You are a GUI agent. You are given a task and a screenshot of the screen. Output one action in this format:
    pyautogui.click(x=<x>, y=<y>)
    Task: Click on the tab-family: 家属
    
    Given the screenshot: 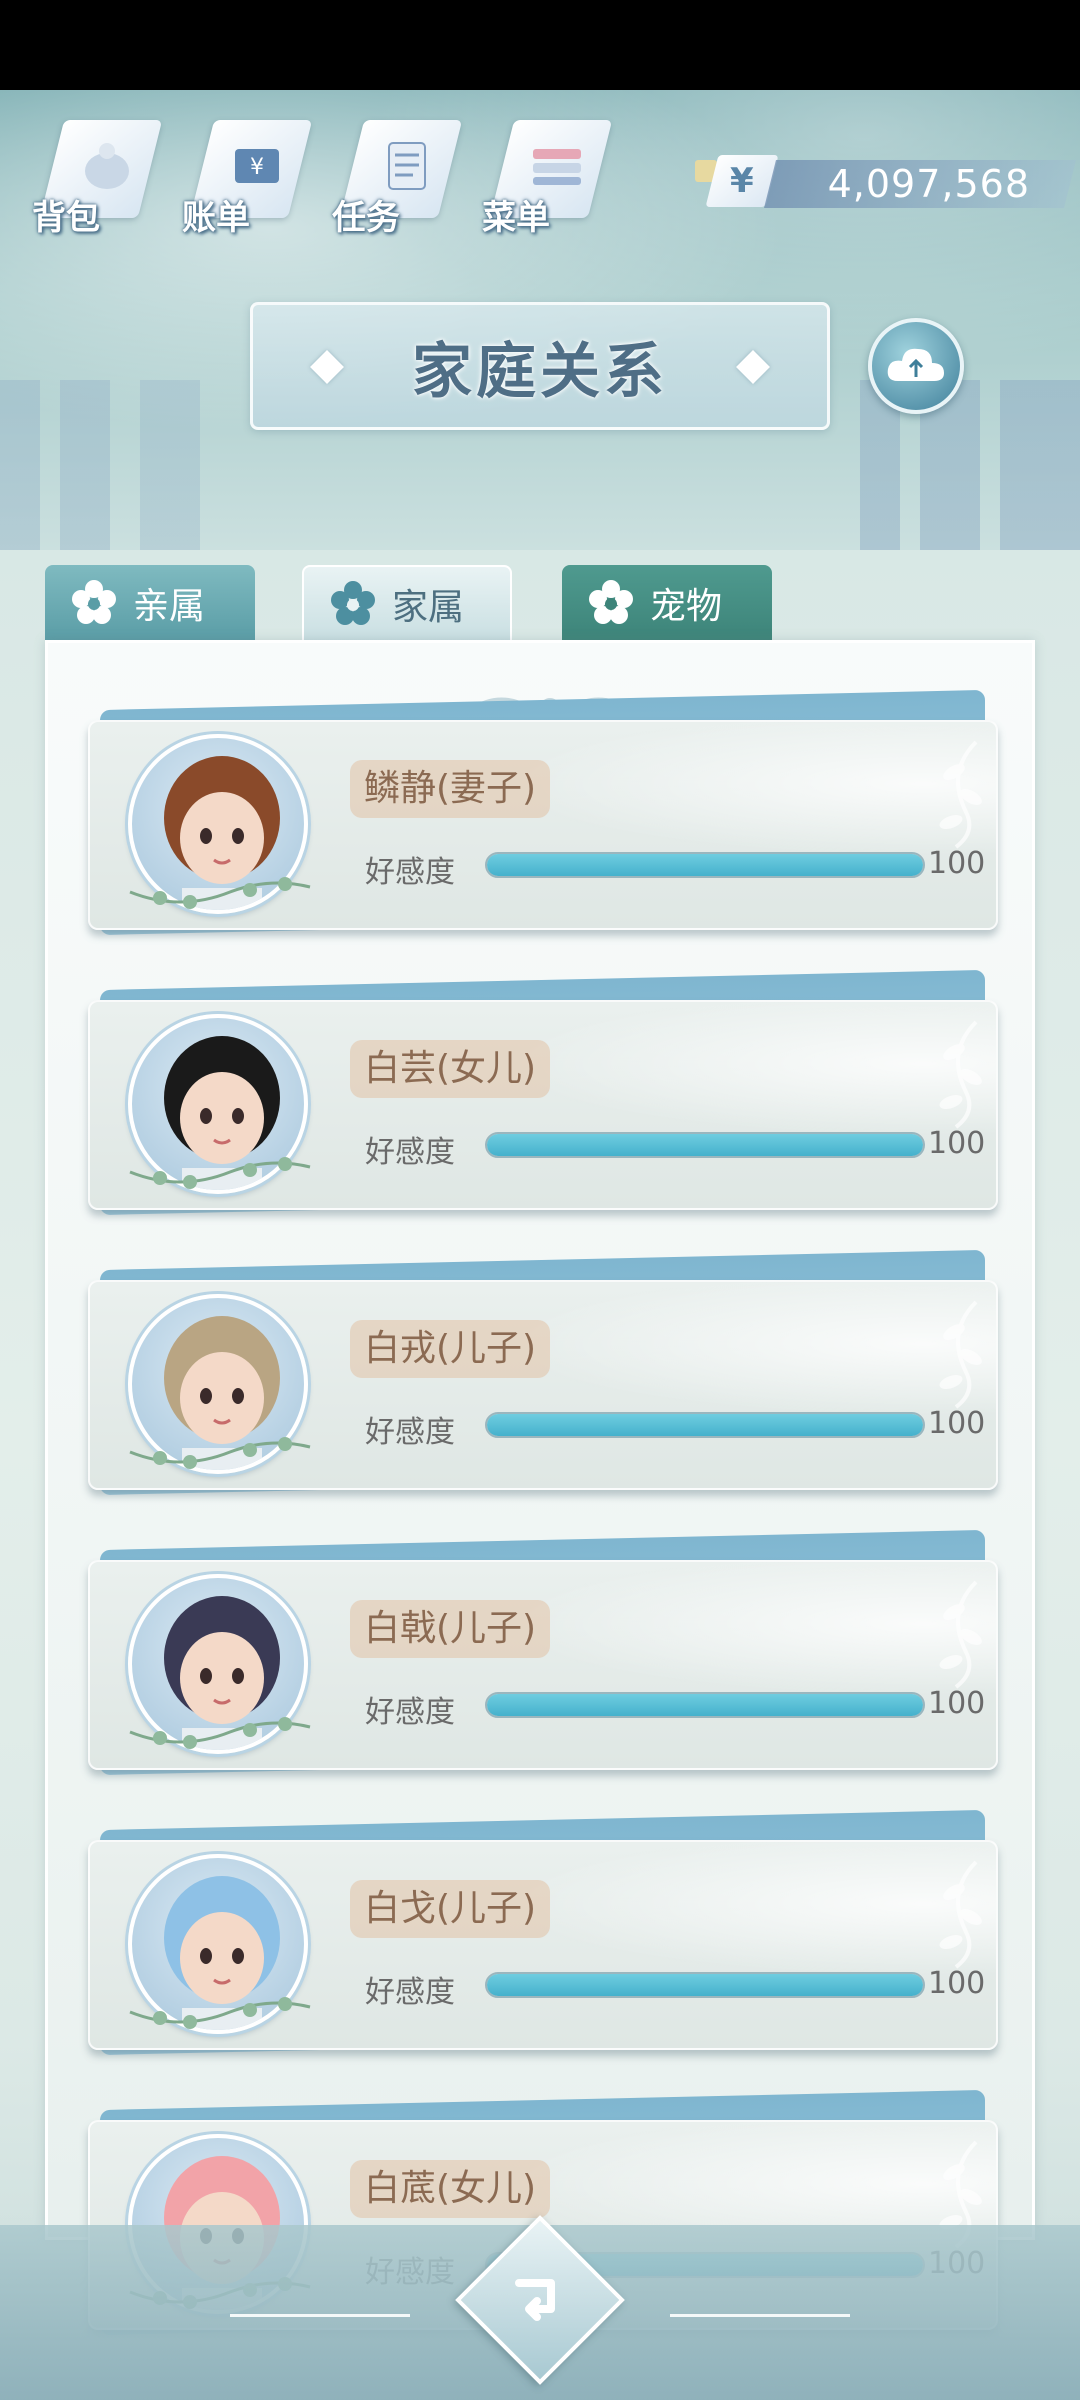 What is the action you would take?
    pyautogui.click(x=407, y=603)
    